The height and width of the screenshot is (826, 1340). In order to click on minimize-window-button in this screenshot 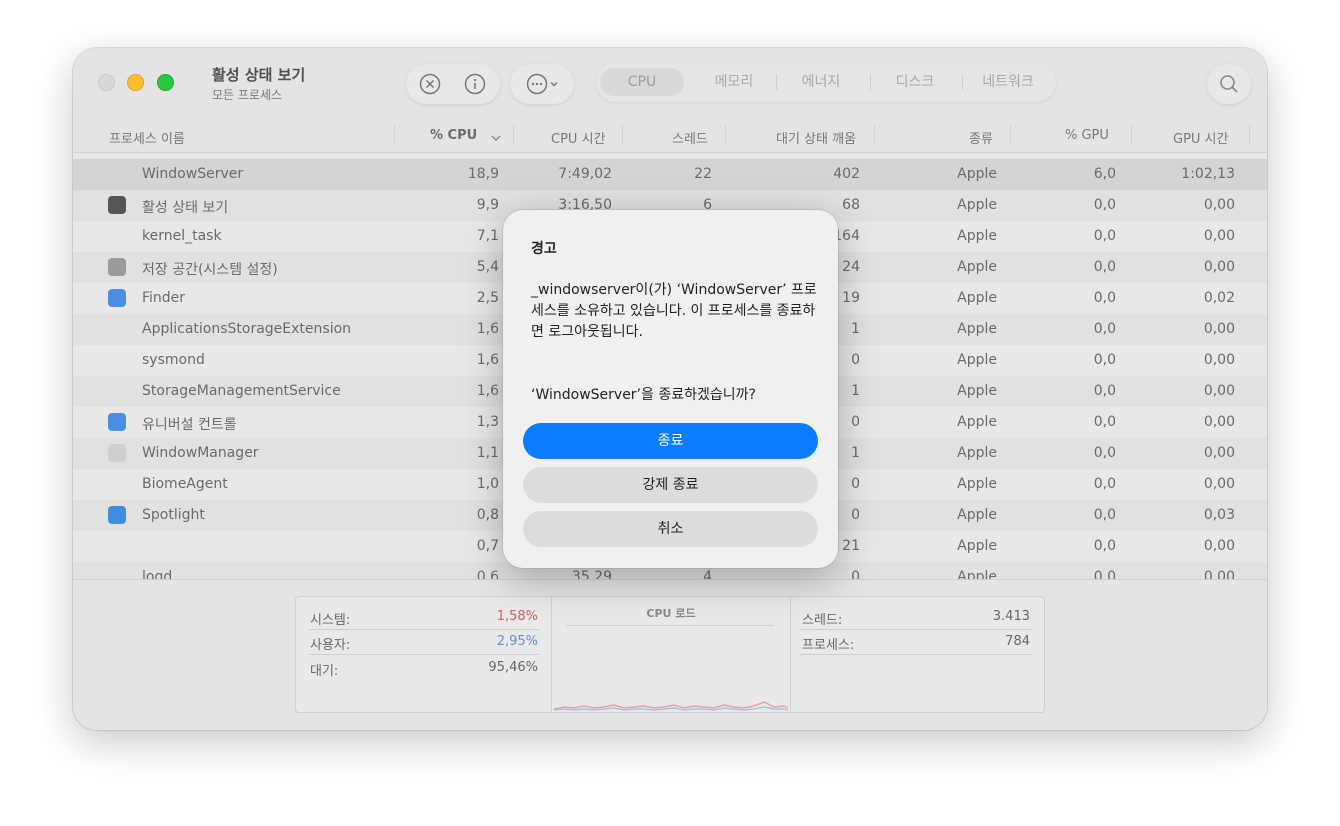, I will do `click(135, 82)`.